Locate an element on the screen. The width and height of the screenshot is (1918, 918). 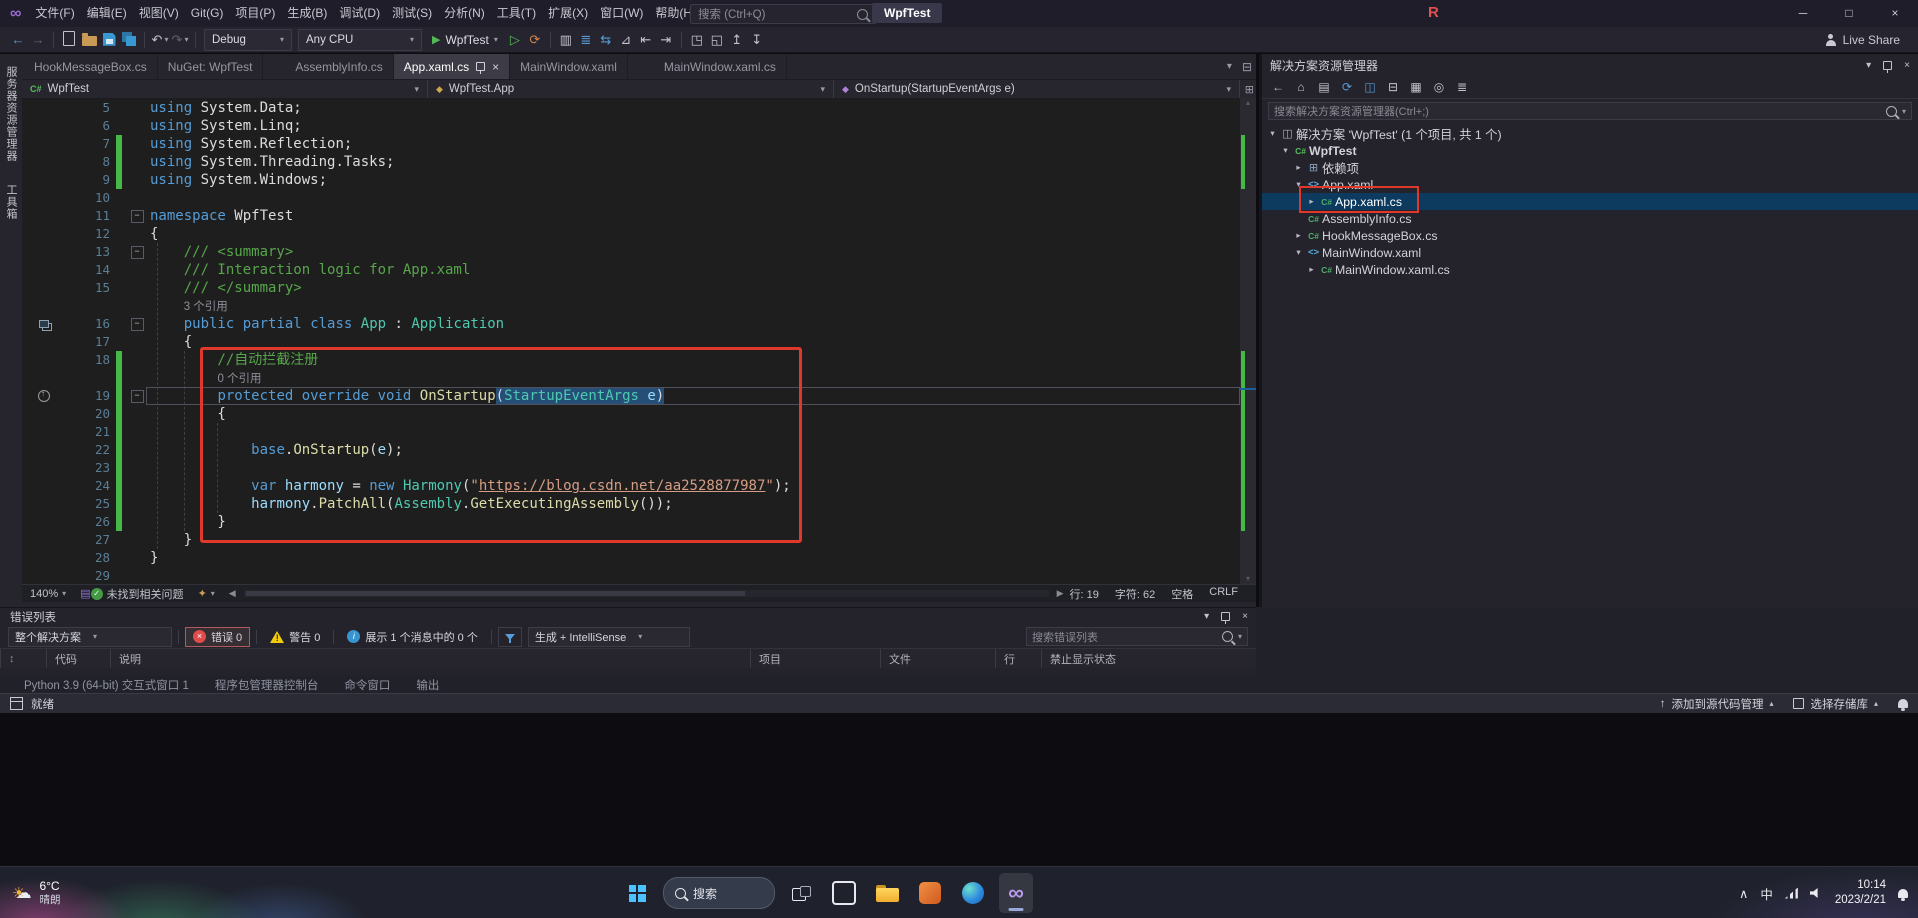
back-icon: ← is located at coordinates (1278, 87).